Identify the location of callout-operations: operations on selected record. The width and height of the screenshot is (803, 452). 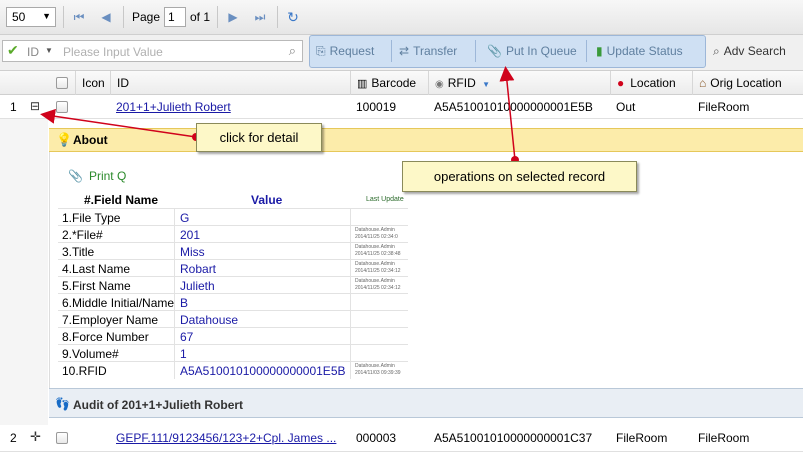
(519, 176).